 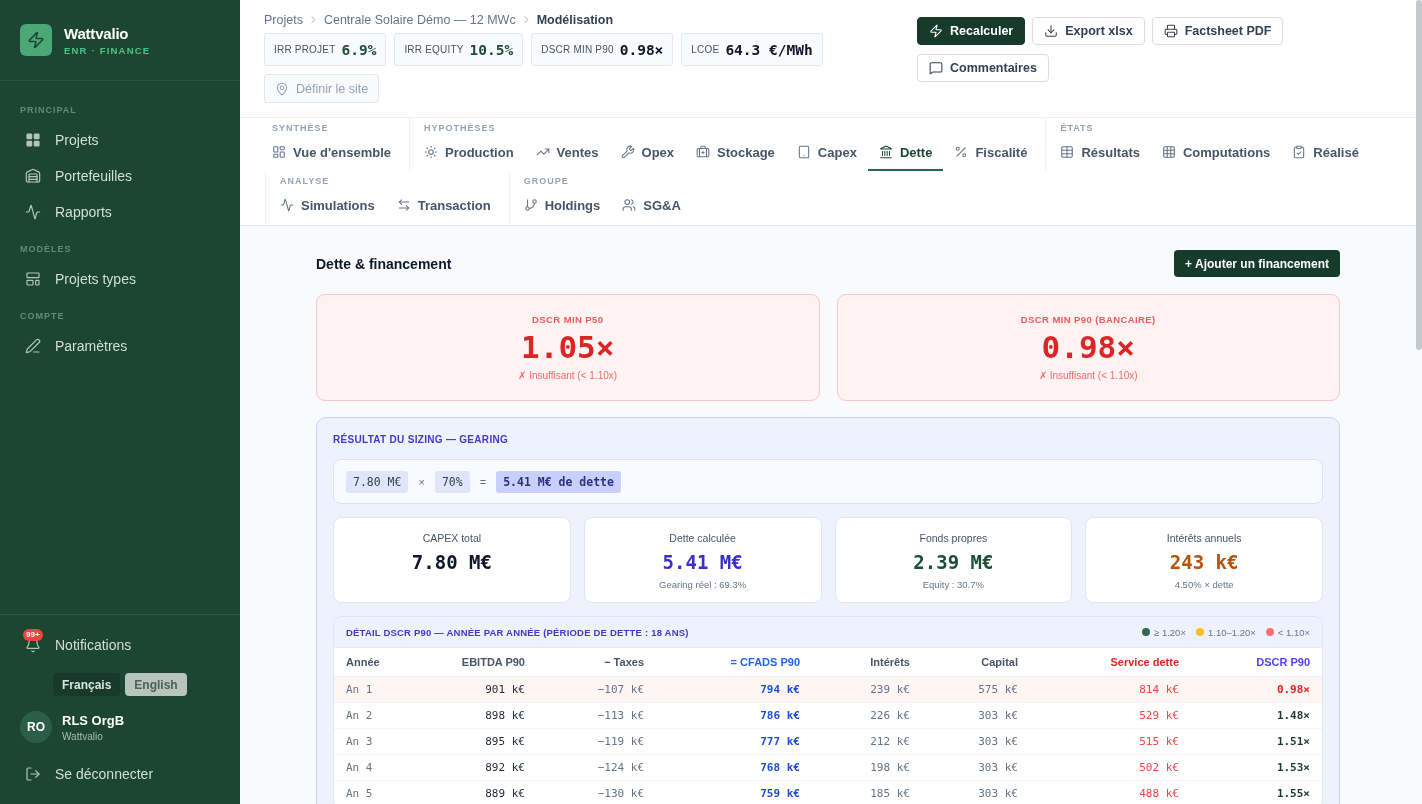 What do you see at coordinates (434, 49) in the screenshot?
I see `kpi-label: IRR EQUITY` at bounding box center [434, 49].